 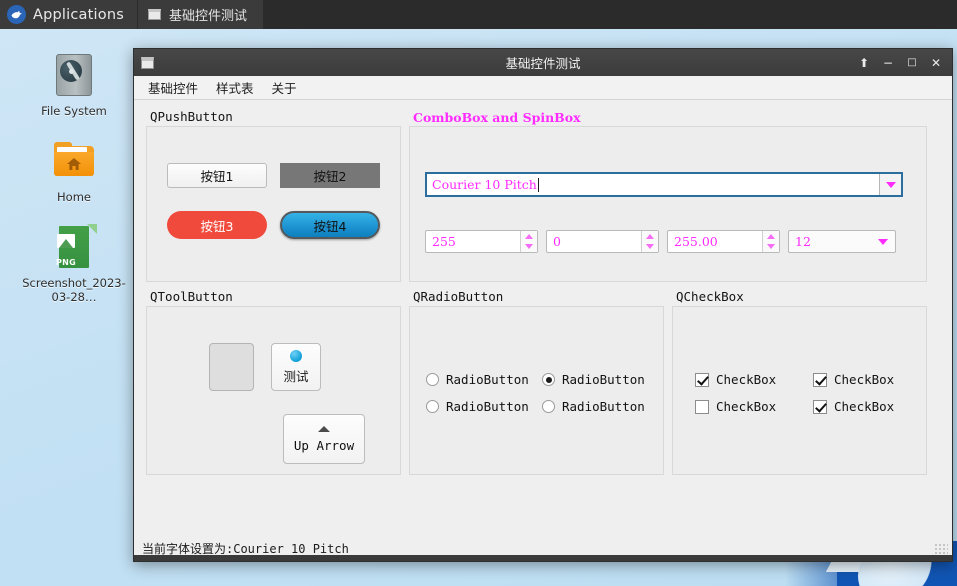 I want to click on button-1: 按钮1, so click(x=217, y=175).